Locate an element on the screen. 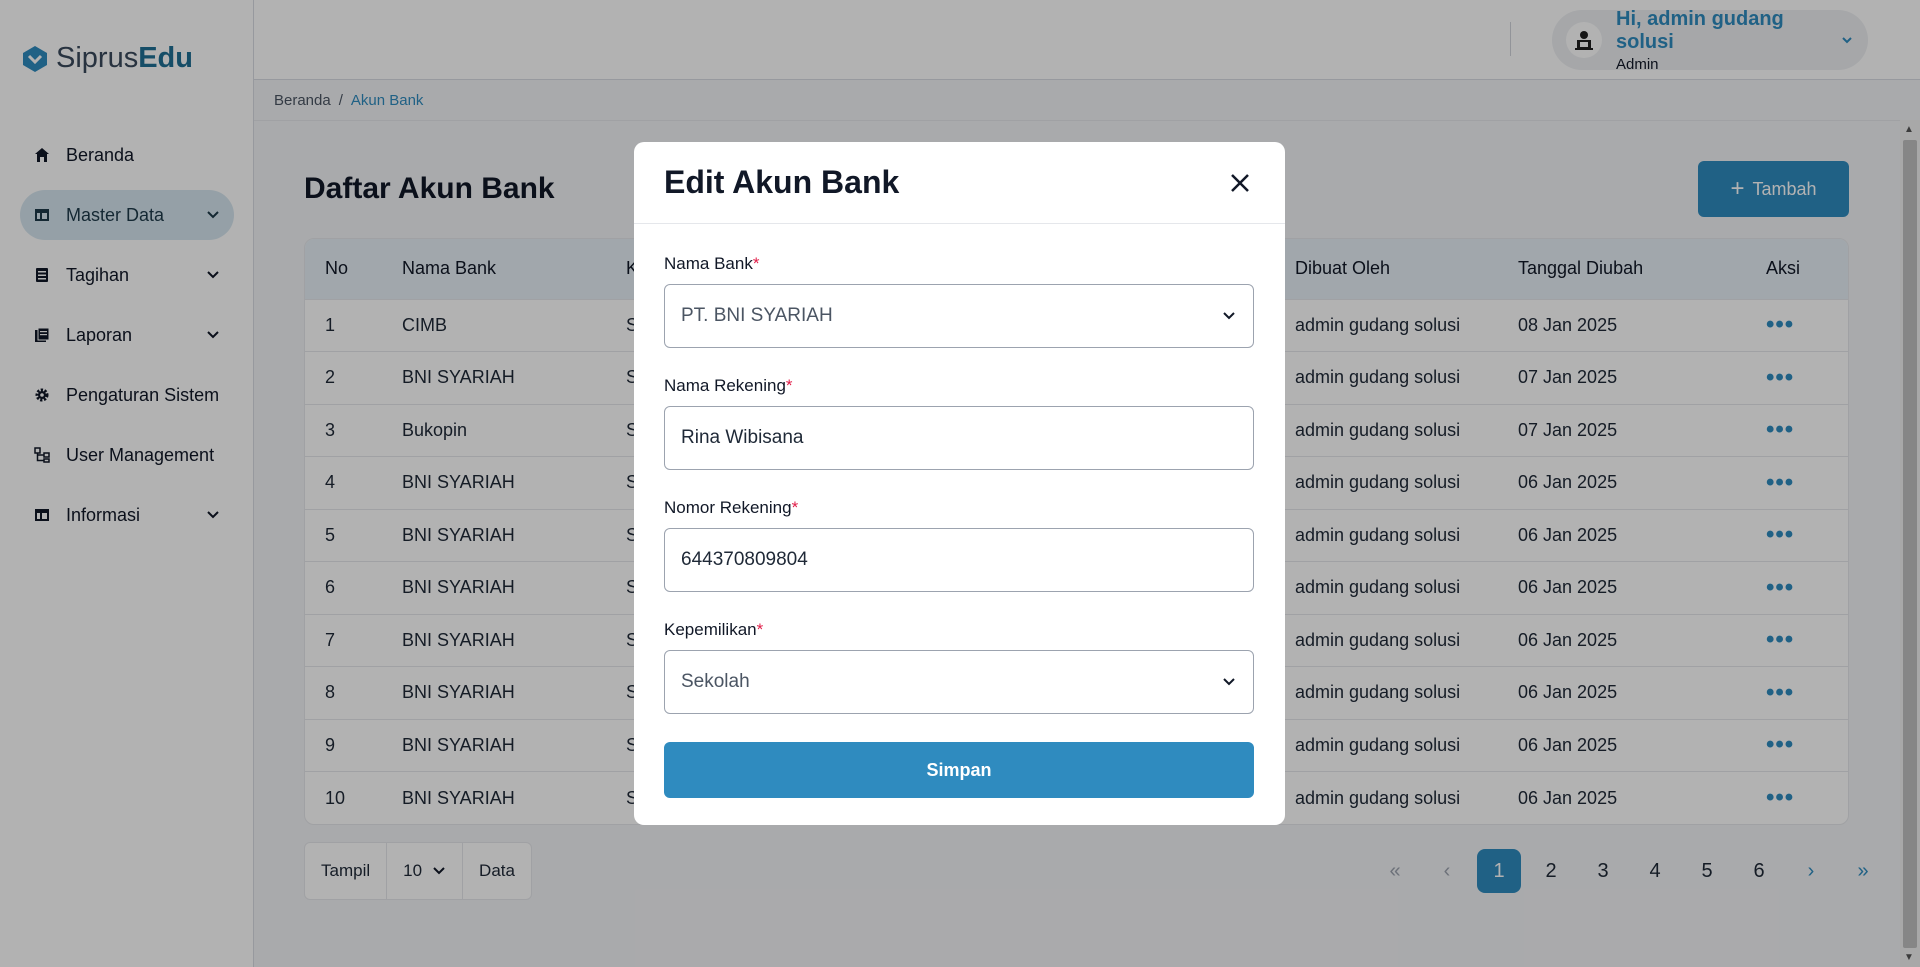 Image resolution: width=1920 pixels, height=967 pixels. close-button is located at coordinates (1240, 183).